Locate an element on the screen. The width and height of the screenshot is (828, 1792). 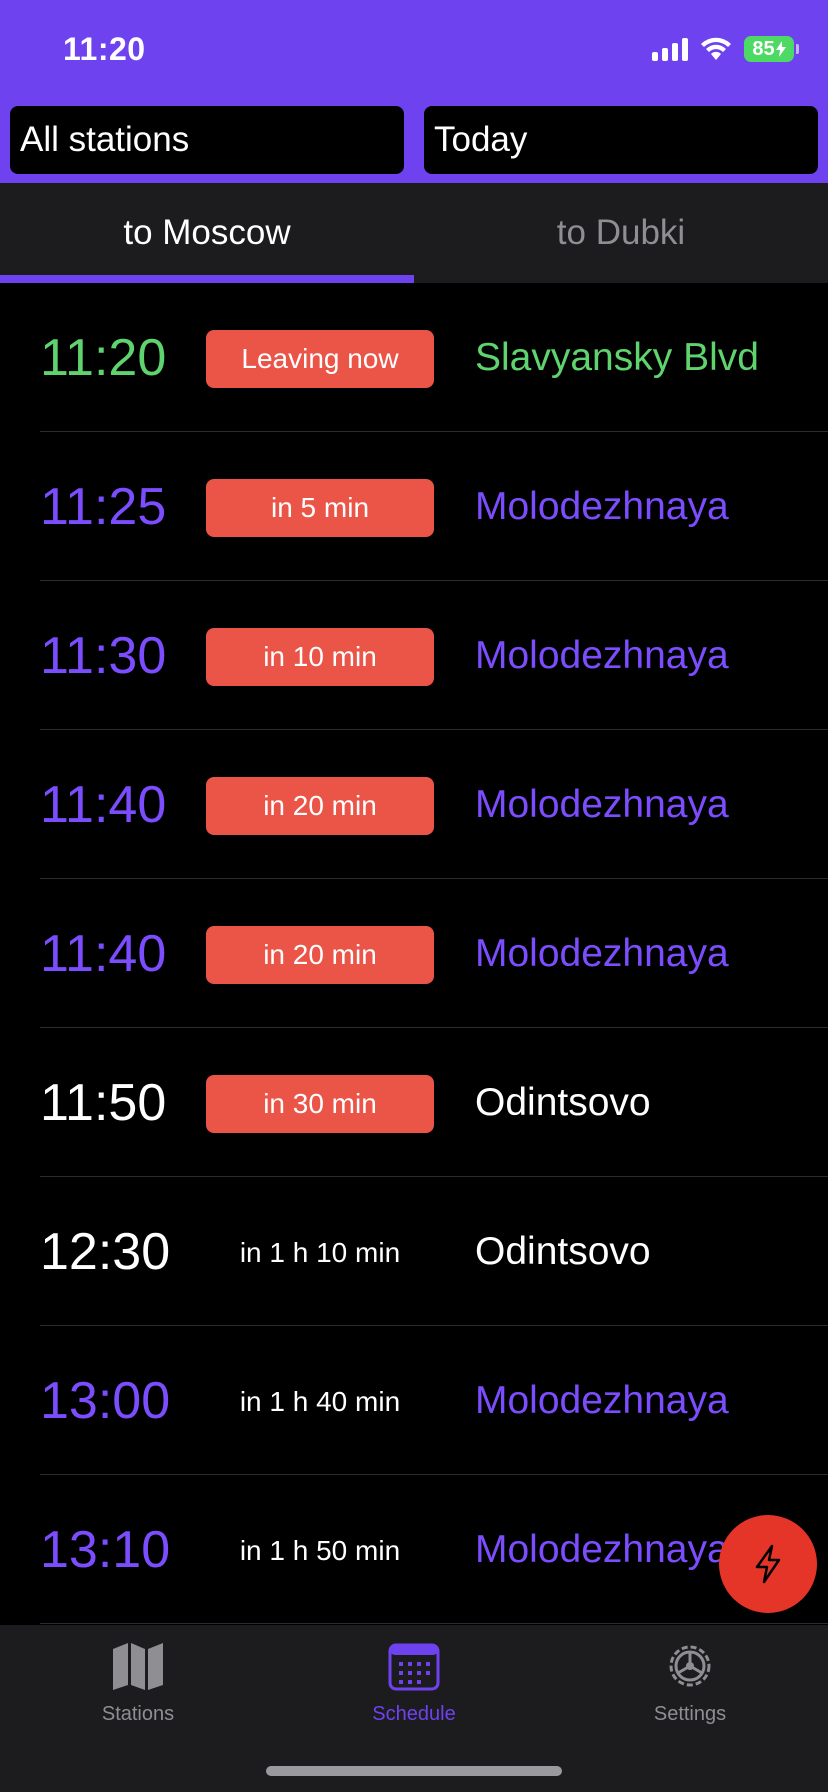
signal-icon is located at coordinates (670, 49).